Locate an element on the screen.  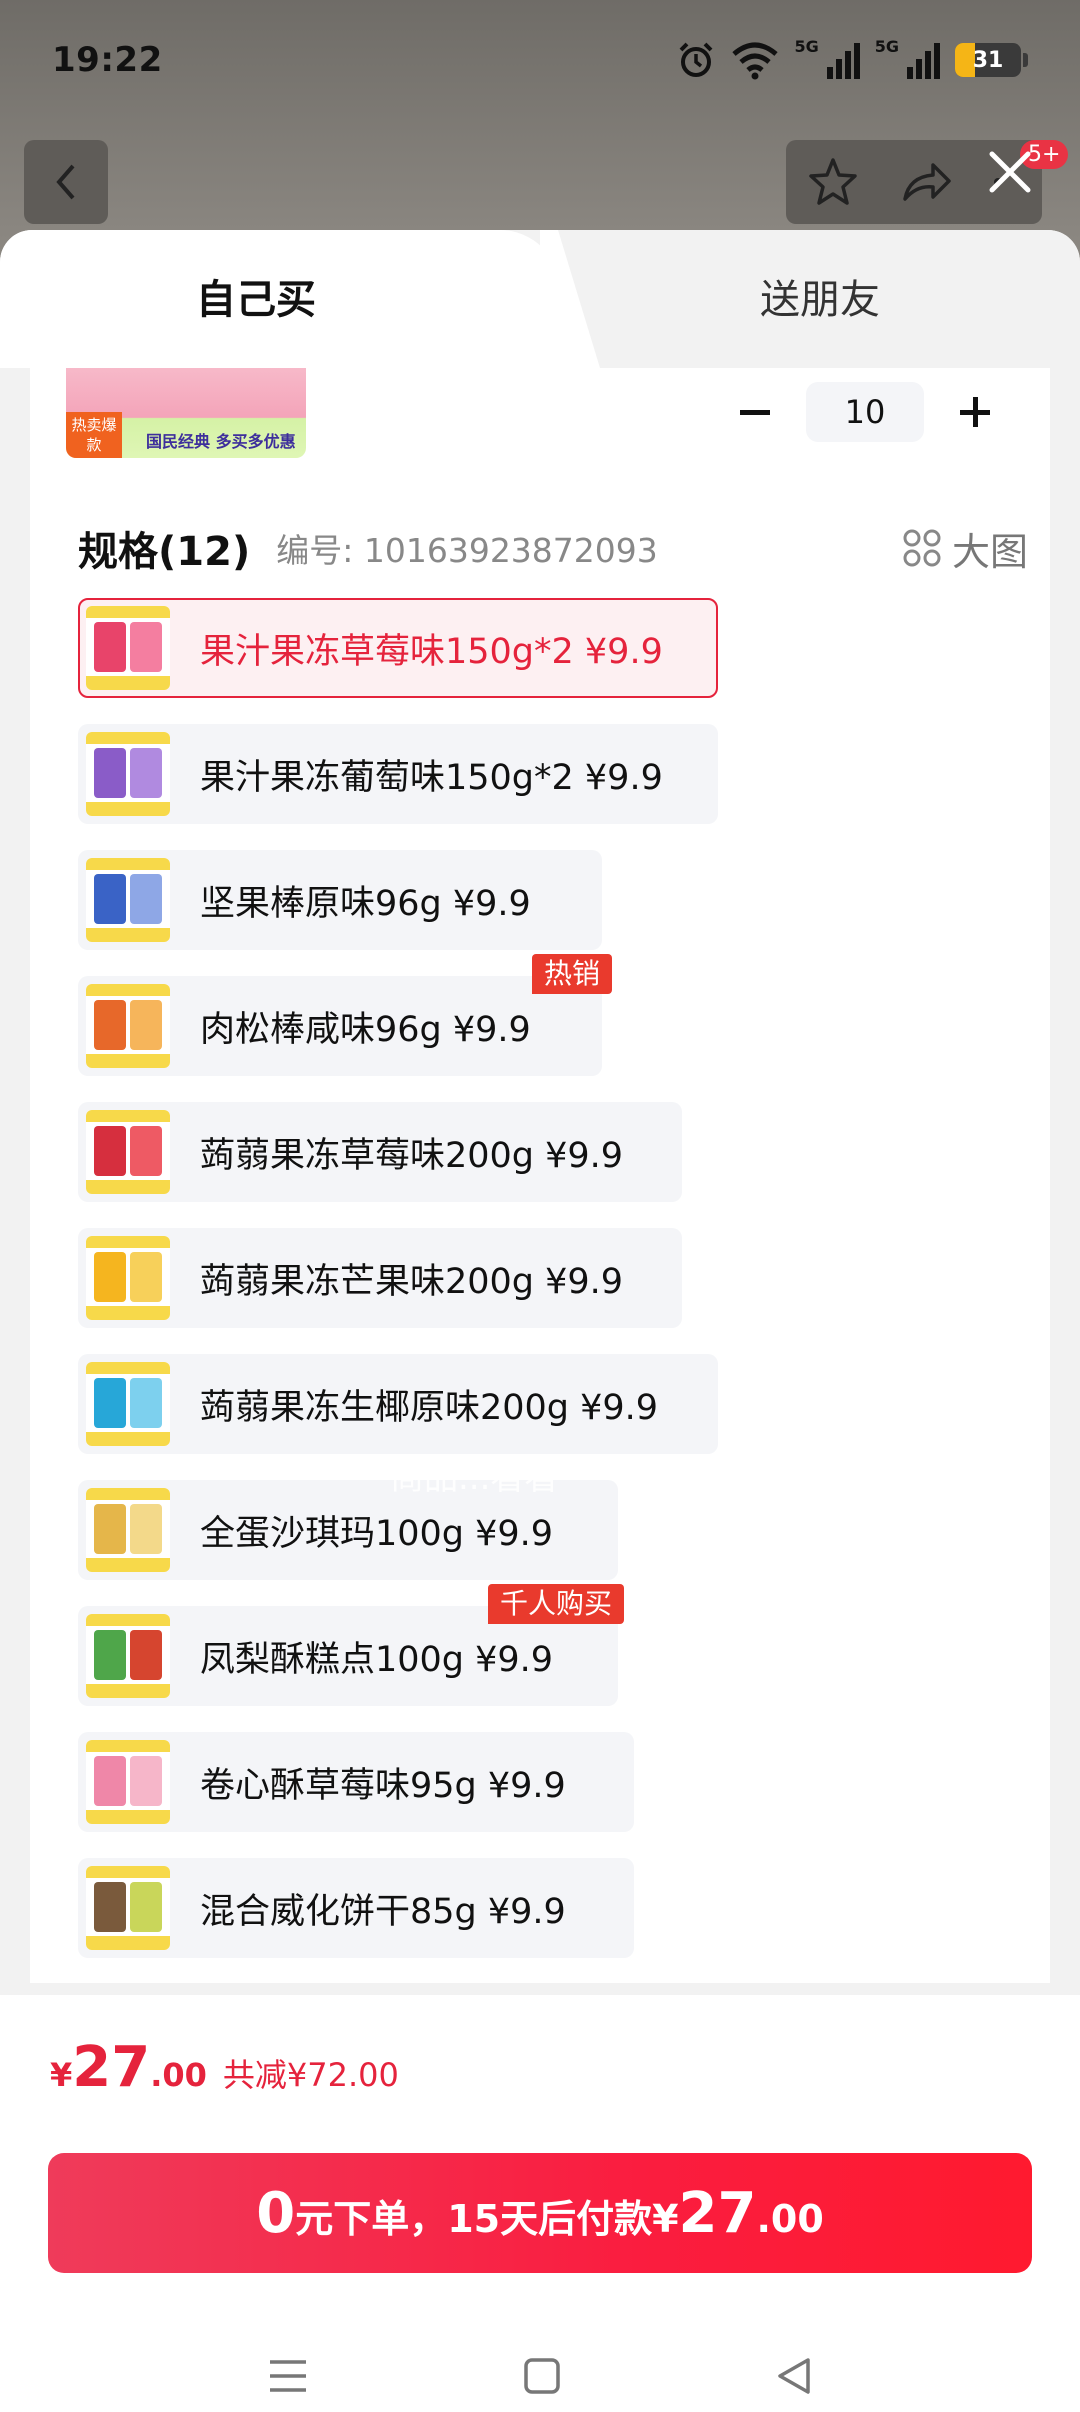
quantity-input: 10 is located at coordinates (865, 412).